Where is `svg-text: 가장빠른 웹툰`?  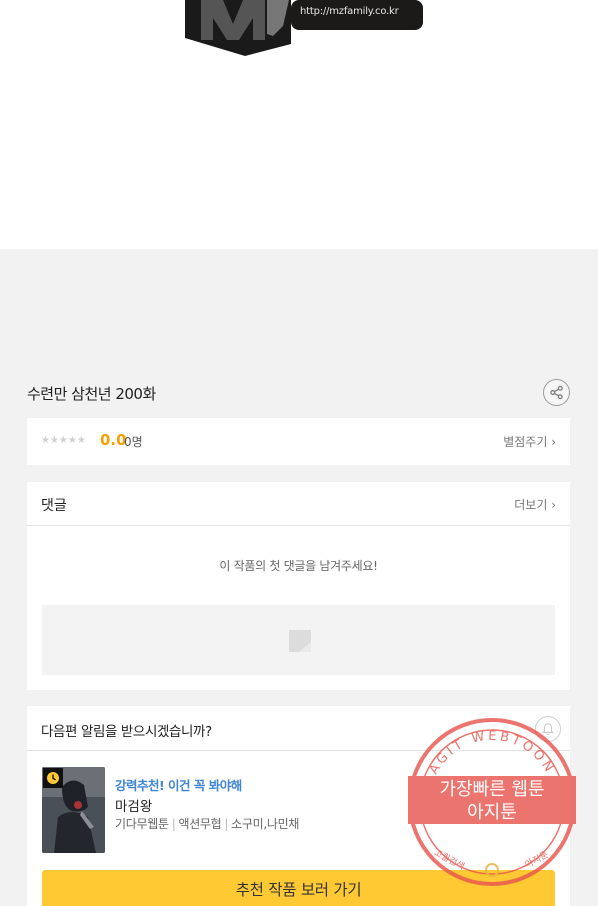 svg-text: 가장빠른 웹툰 is located at coordinates (491, 789).